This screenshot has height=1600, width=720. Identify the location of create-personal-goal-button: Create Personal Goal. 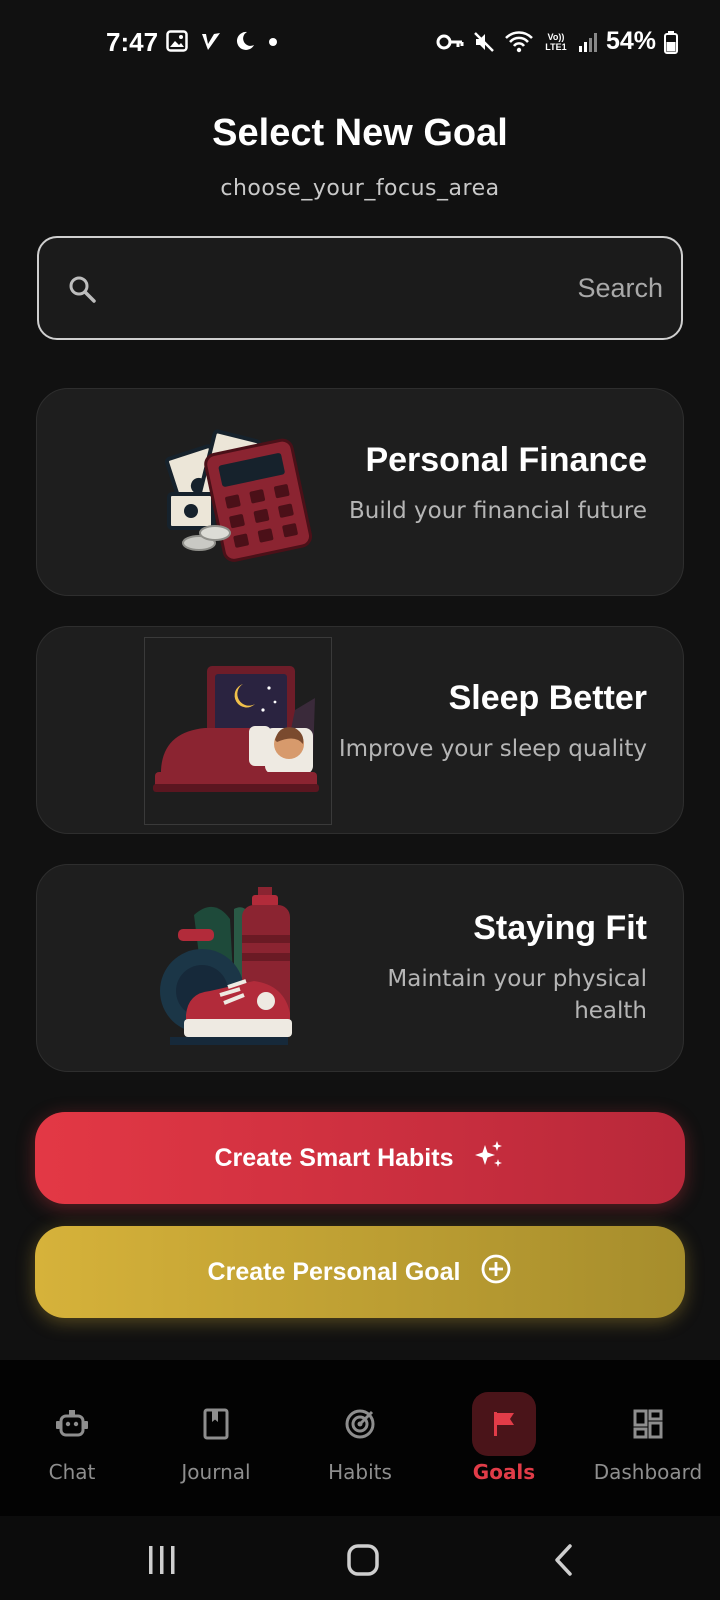
(360, 1272).